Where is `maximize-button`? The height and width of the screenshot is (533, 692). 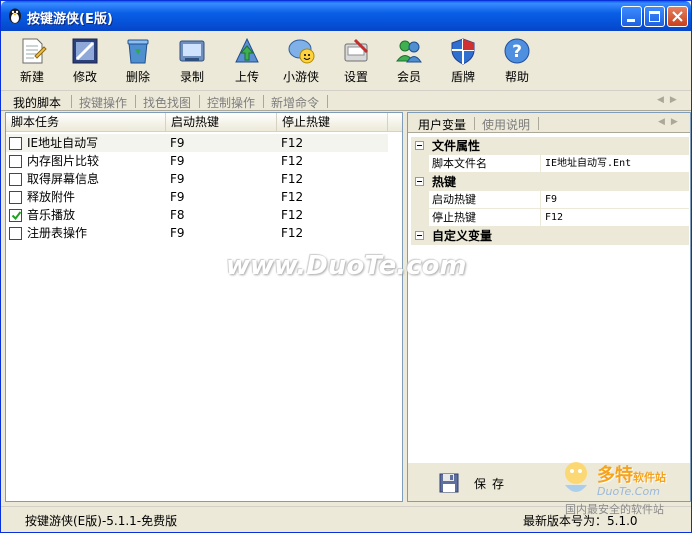 maximize-button is located at coordinates (654, 16).